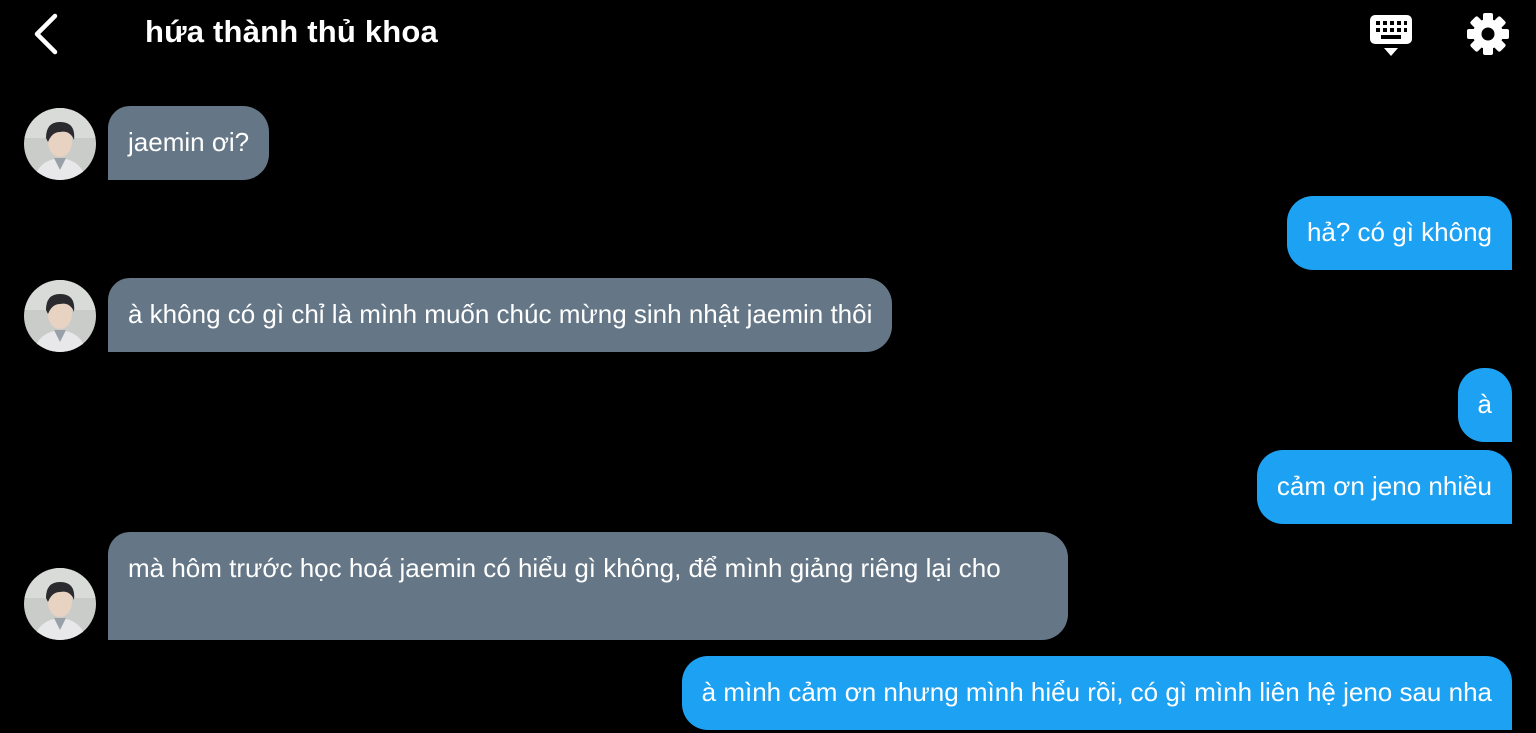  I want to click on chevron-left-icon, so click(46, 34).